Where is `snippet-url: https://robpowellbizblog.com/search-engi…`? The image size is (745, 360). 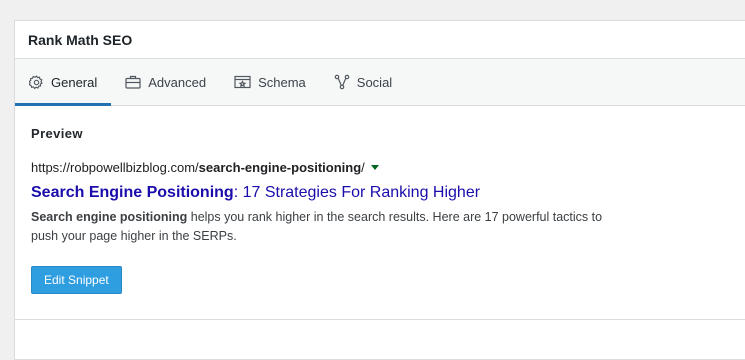
snippet-url: https://robpowellbizblog.com/search-engi… is located at coordinates (386, 167).